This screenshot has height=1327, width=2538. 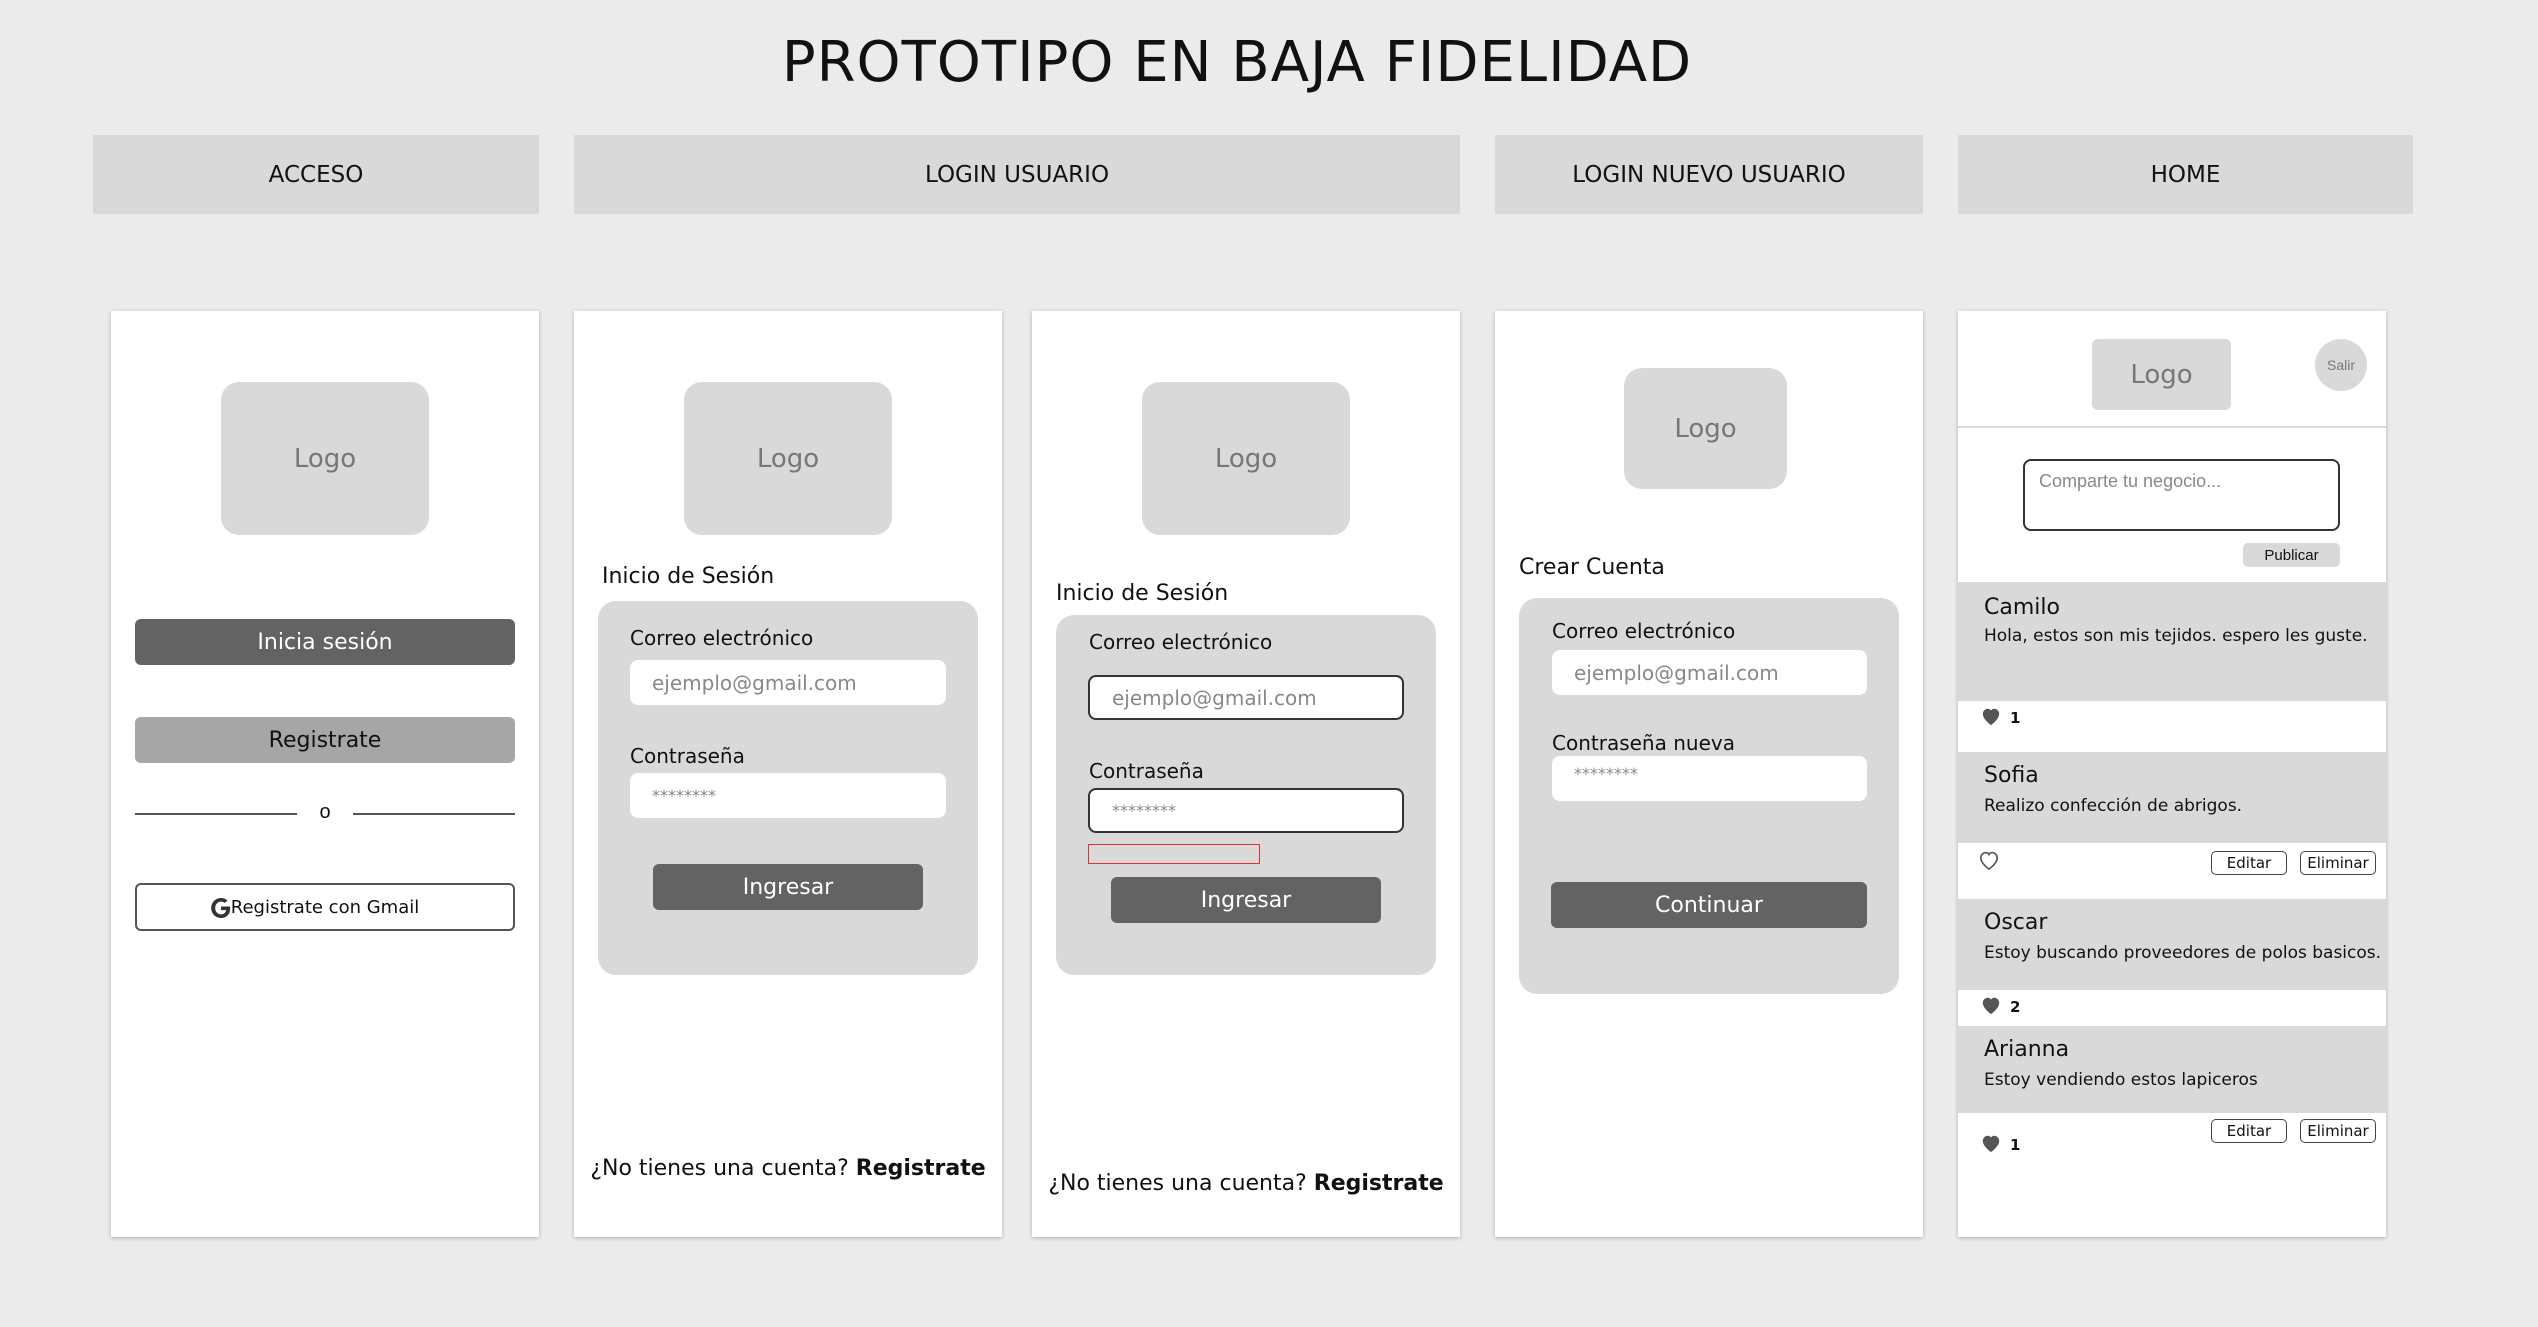 I want to click on publish-button: Publicar, so click(x=2291, y=555).